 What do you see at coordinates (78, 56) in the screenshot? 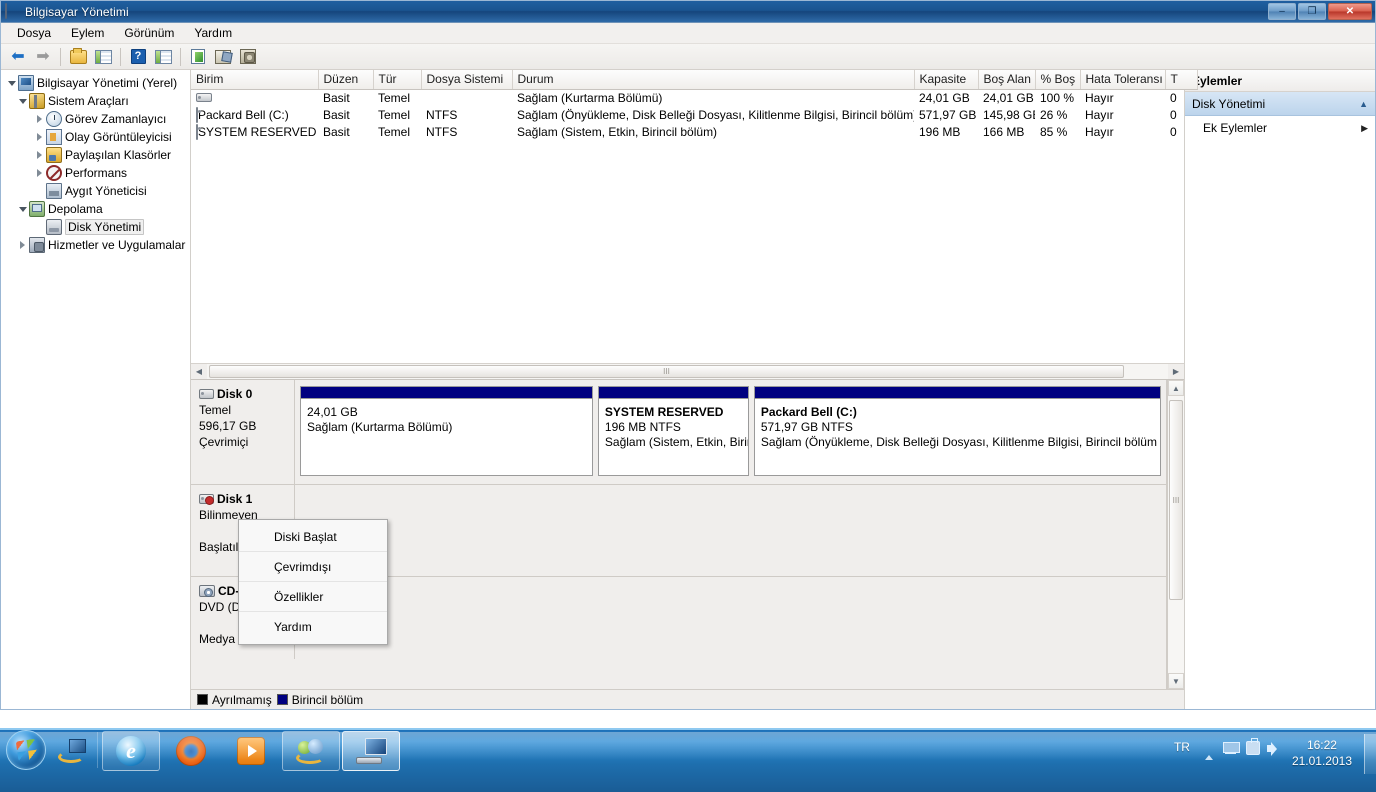
I see `up-folder-icon` at bounding box center [78, 56].